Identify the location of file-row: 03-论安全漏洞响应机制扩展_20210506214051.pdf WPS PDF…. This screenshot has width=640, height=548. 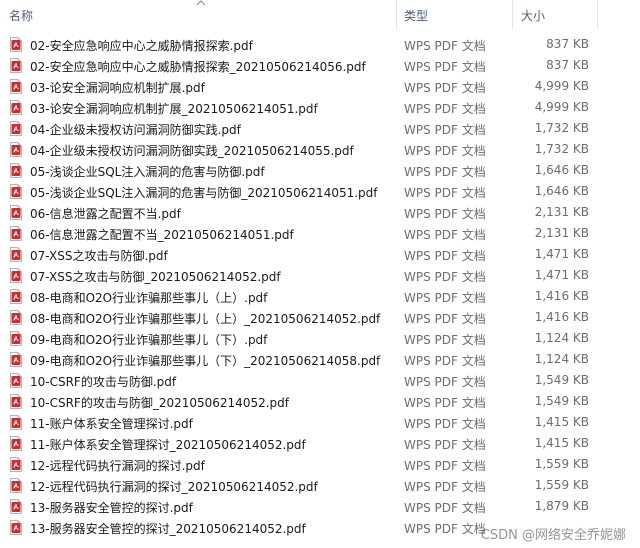
(320, 107).